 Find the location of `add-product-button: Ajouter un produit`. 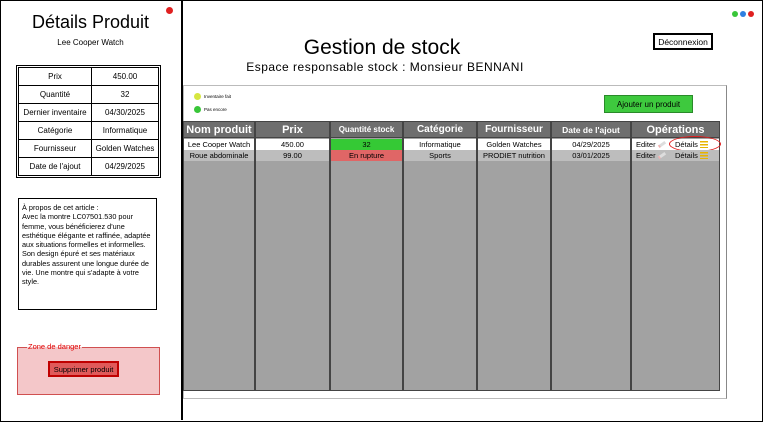

add-product-button: Ajouter un produit is located at coordinates (648, 104).